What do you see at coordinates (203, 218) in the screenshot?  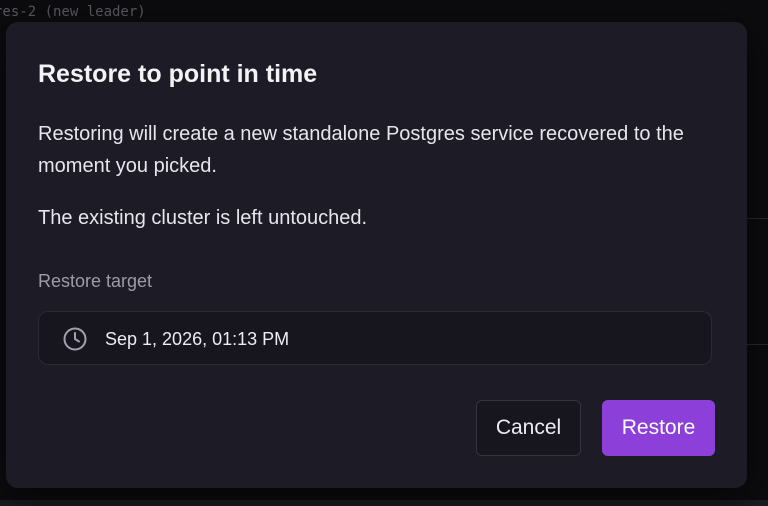 I see `dialog-note: The existing cluster is left untouched.` at bounding box center [203, 218].